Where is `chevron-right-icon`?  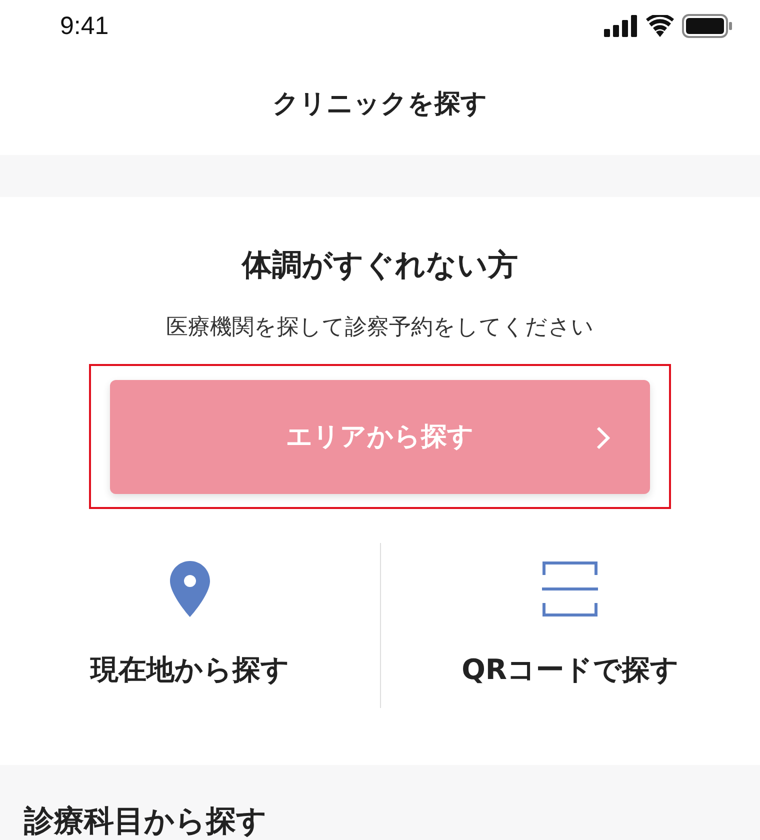
chevron-right-icon is located at coordinates (603, 438).